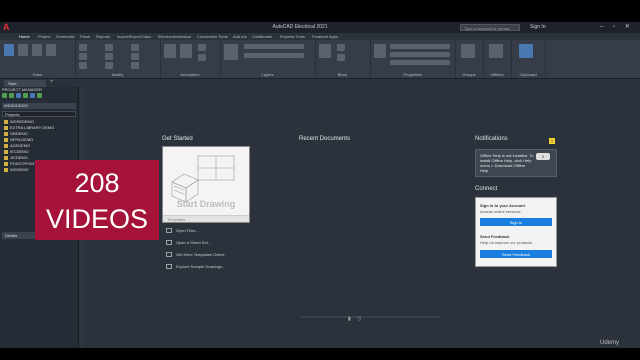 The width and height of the screenshot is (640, 360). I want to click on layer-tools, so click(274, 55).